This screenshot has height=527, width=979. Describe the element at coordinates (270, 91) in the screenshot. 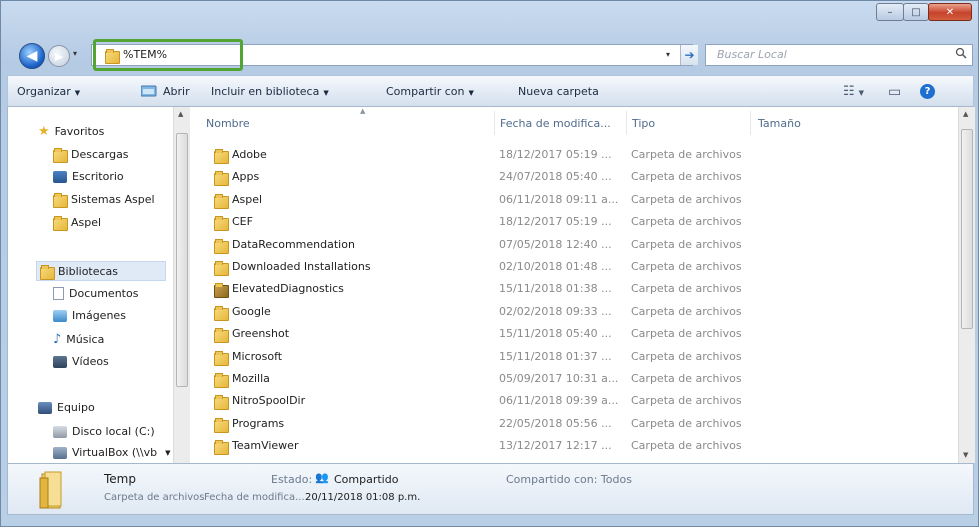

I see `include-in-library-menu: Incluir en biblioteca ▼` at that location.